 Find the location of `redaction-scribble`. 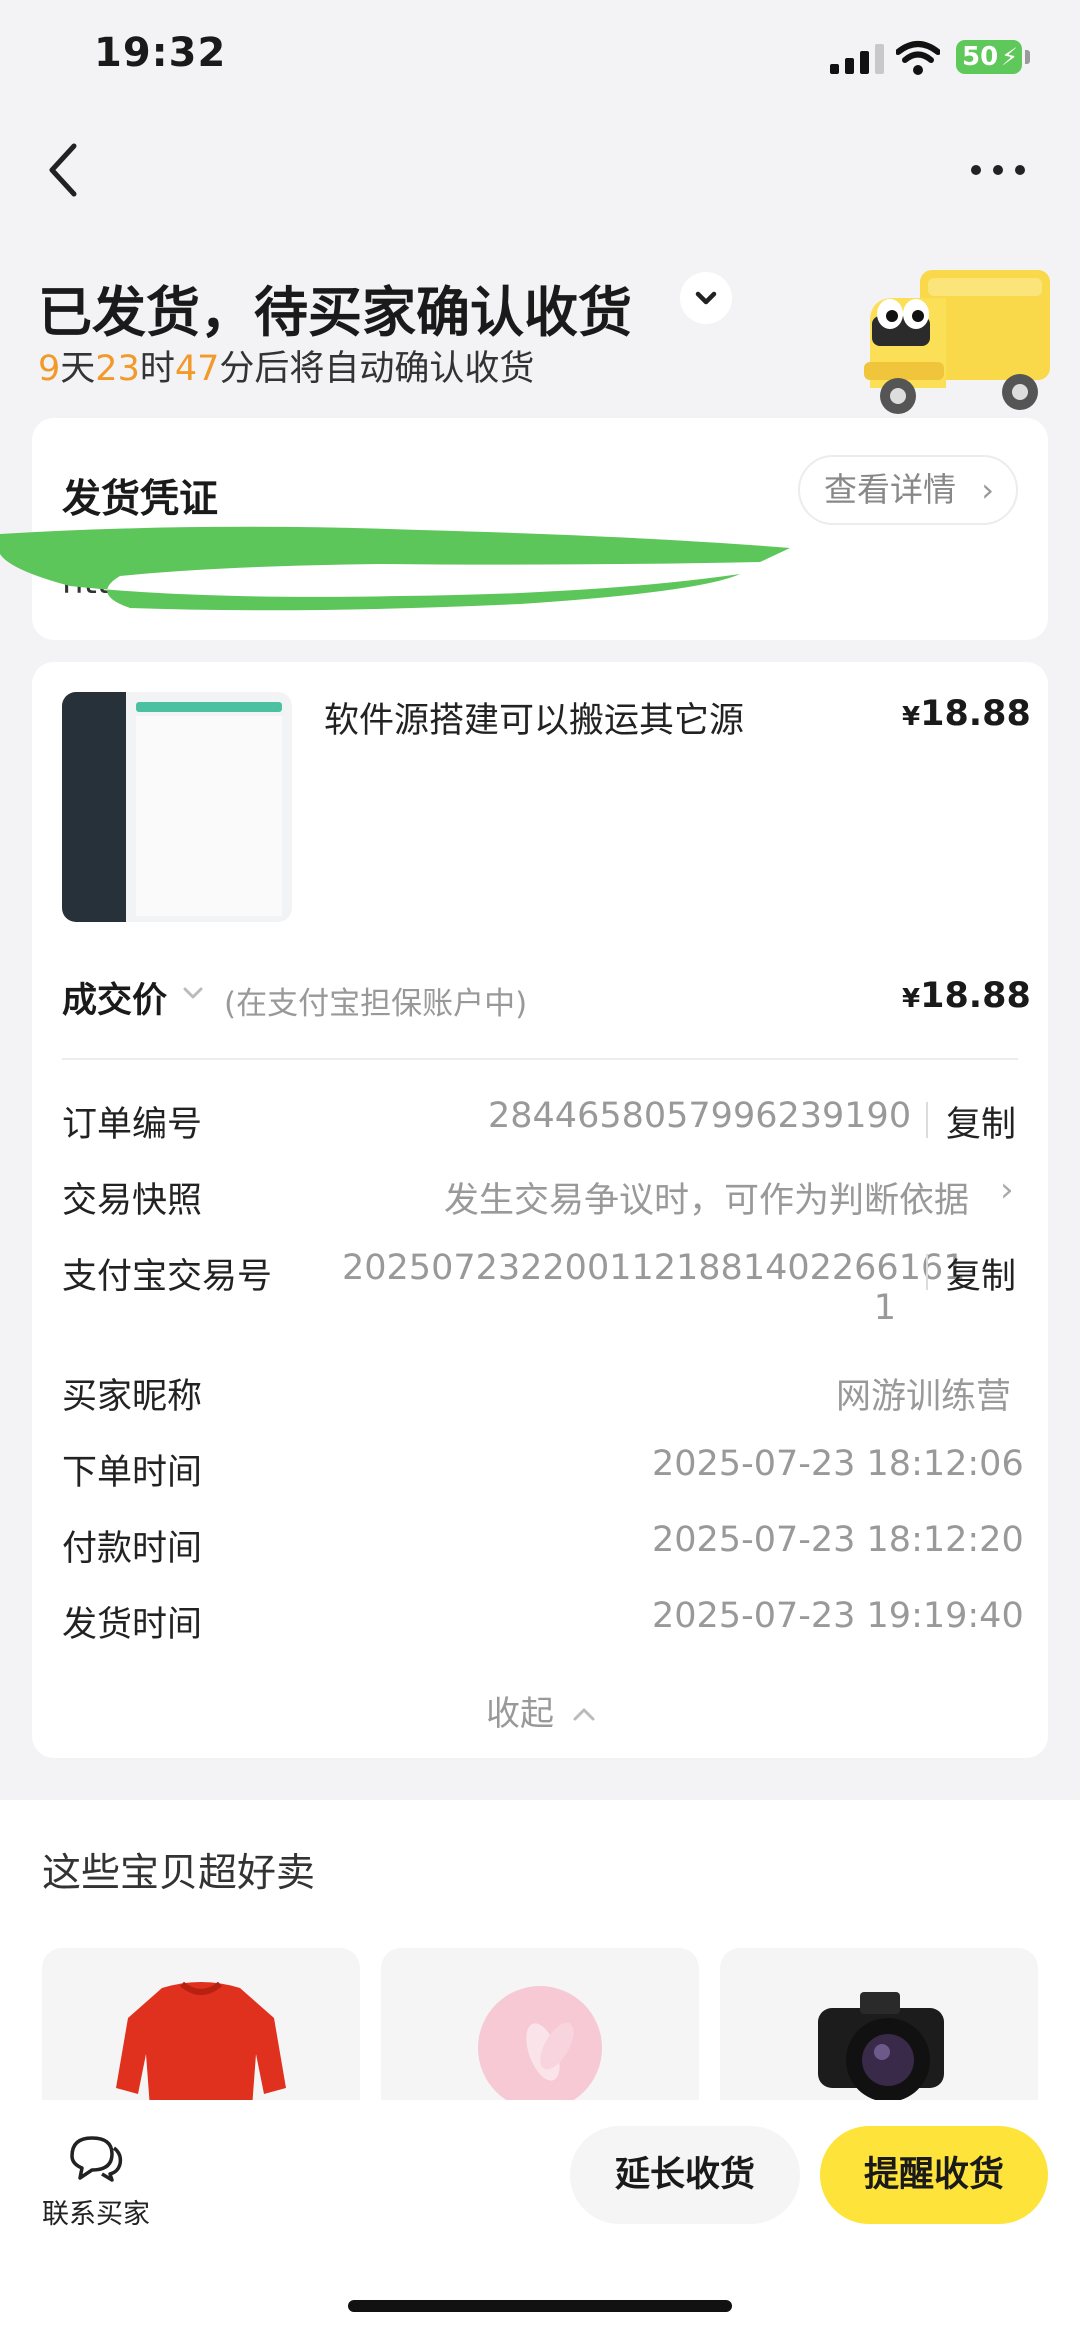

redaction-scribble is located at coordinates (395, 568).